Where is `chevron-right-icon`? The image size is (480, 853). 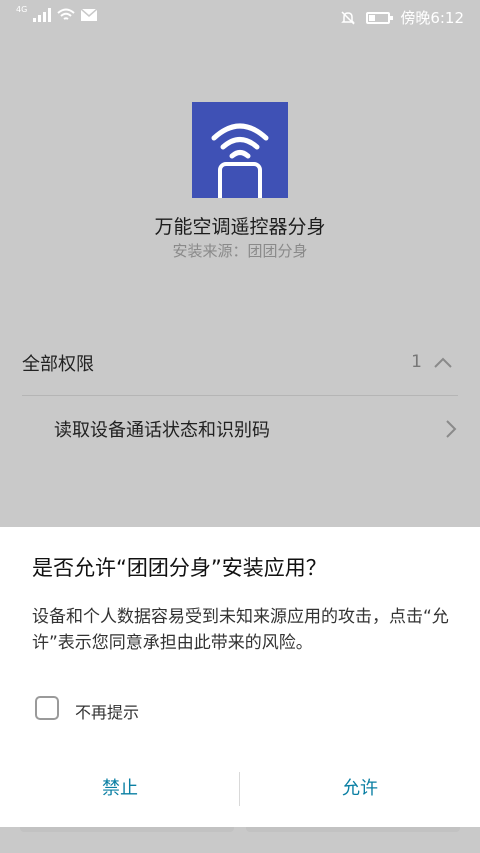 chevron-right-icon is located at coordinates (451, 429).